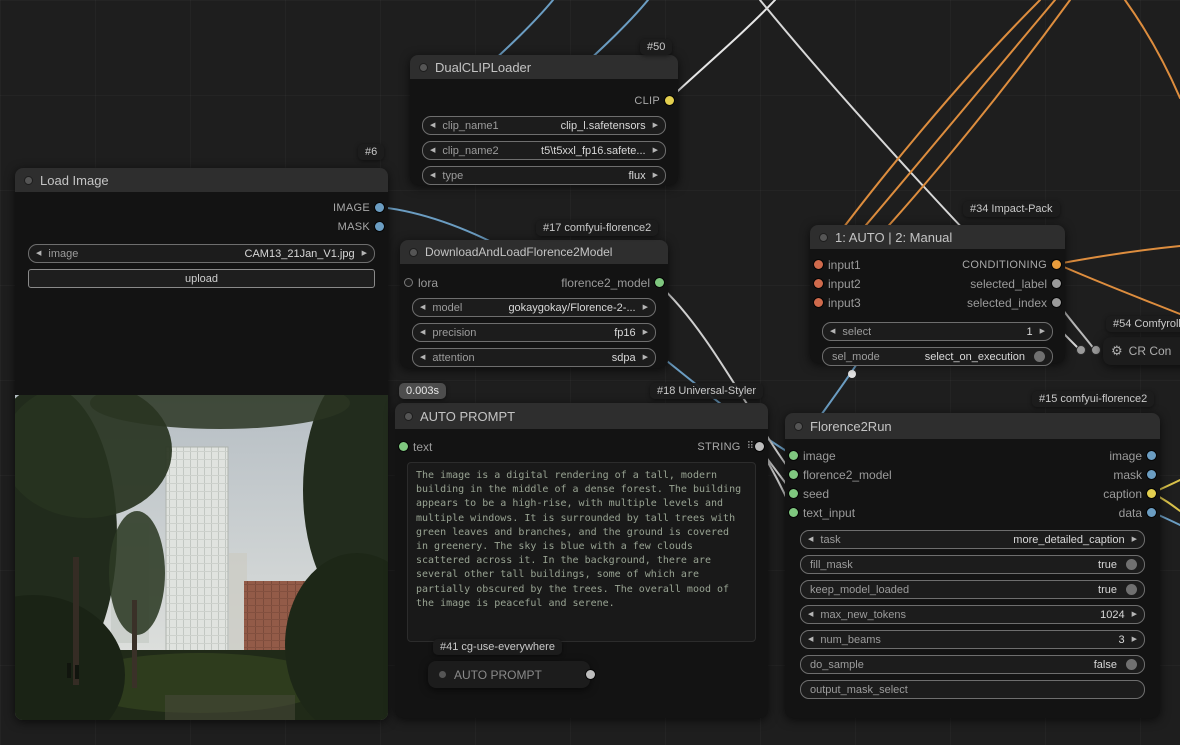 The image size is (1180, 745). Describe the element at coordinates (972, 539) in the screenshot. I see `task-combo-widget: ◀ task more_detailed_caption ▶` at that location.